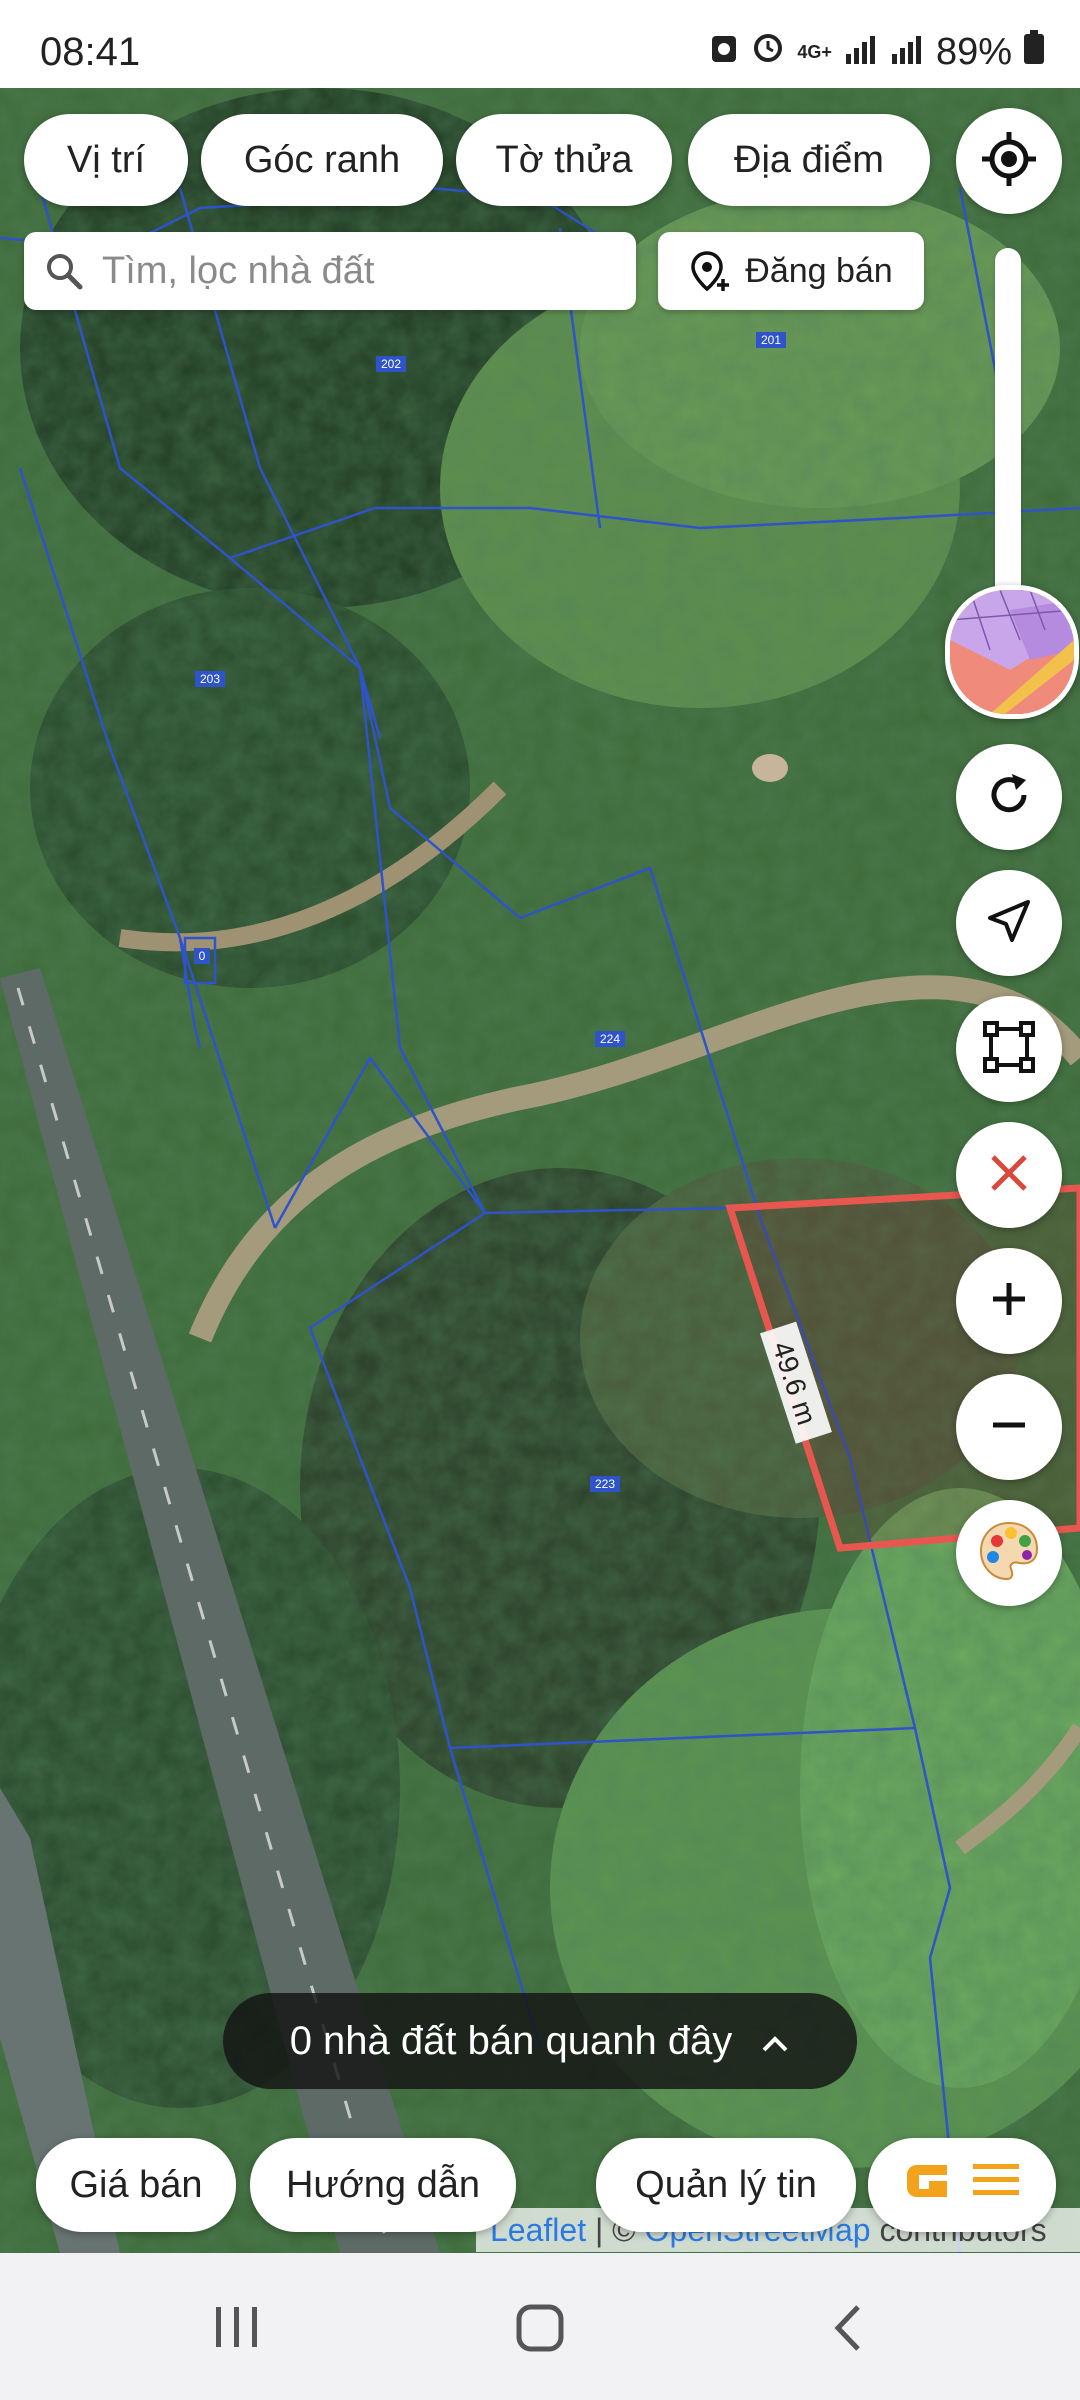 The image size is (1080, 2400). I want to click on price-chip: Giá bán, so click(136, 2185).